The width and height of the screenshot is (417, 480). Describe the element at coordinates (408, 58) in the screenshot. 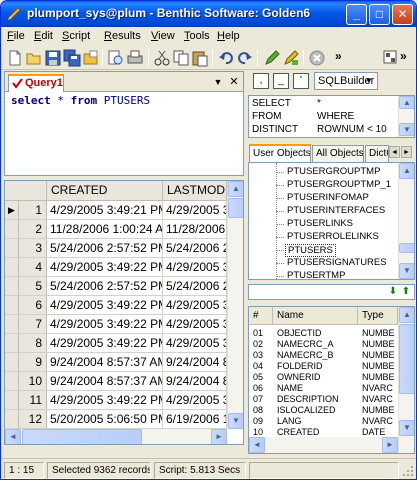

I see `more-icon: »` at that location.